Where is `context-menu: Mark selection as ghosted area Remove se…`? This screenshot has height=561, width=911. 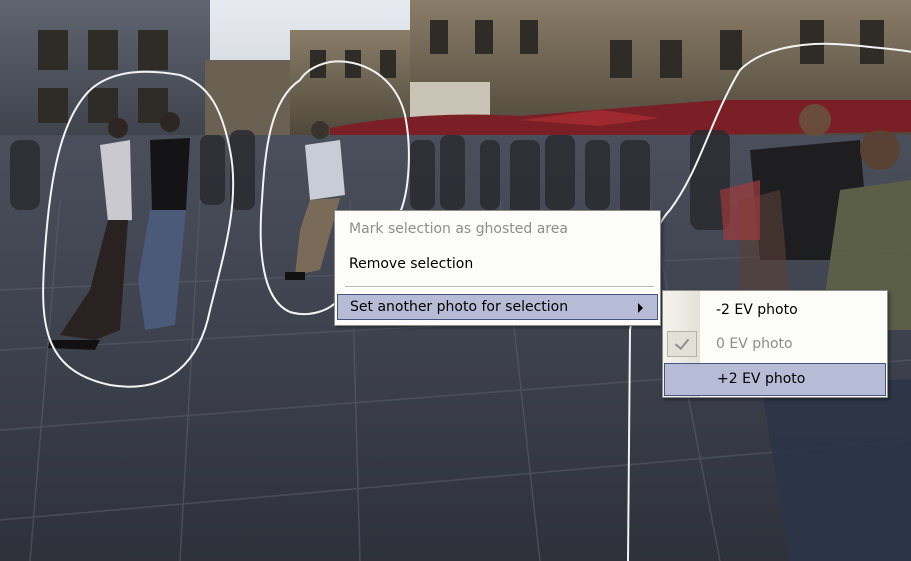
context-menu: Mark selection as ghosted area Remove se… is located at coordinates (497, 268).